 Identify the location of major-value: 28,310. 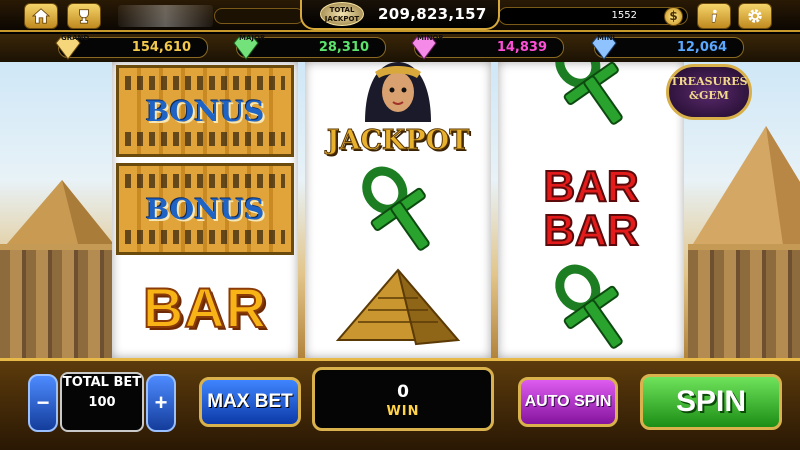
(343, 47).